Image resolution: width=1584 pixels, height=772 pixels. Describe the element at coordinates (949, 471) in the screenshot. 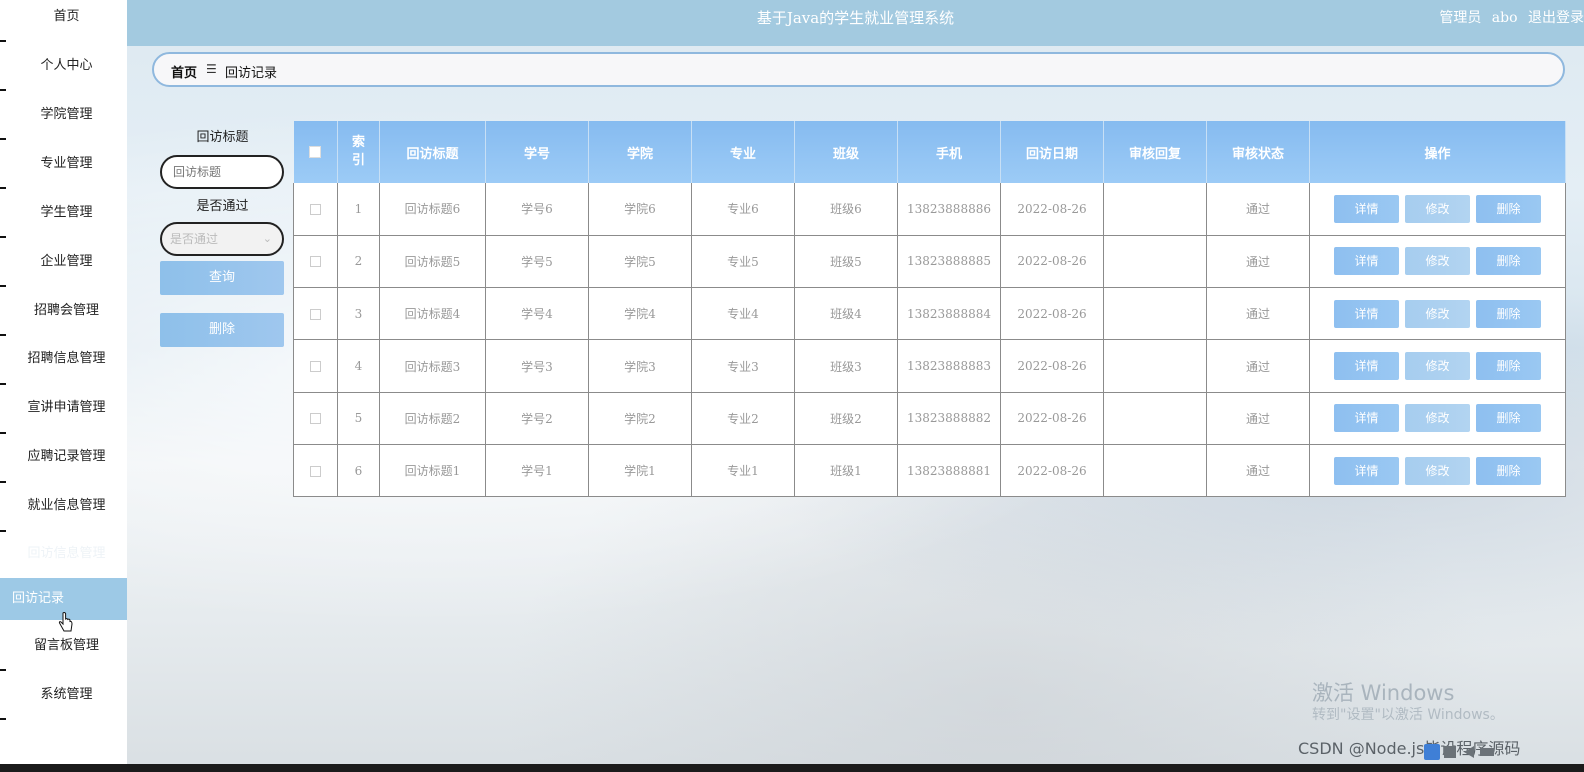

I see `cell-phone: 13823888881` at that location.